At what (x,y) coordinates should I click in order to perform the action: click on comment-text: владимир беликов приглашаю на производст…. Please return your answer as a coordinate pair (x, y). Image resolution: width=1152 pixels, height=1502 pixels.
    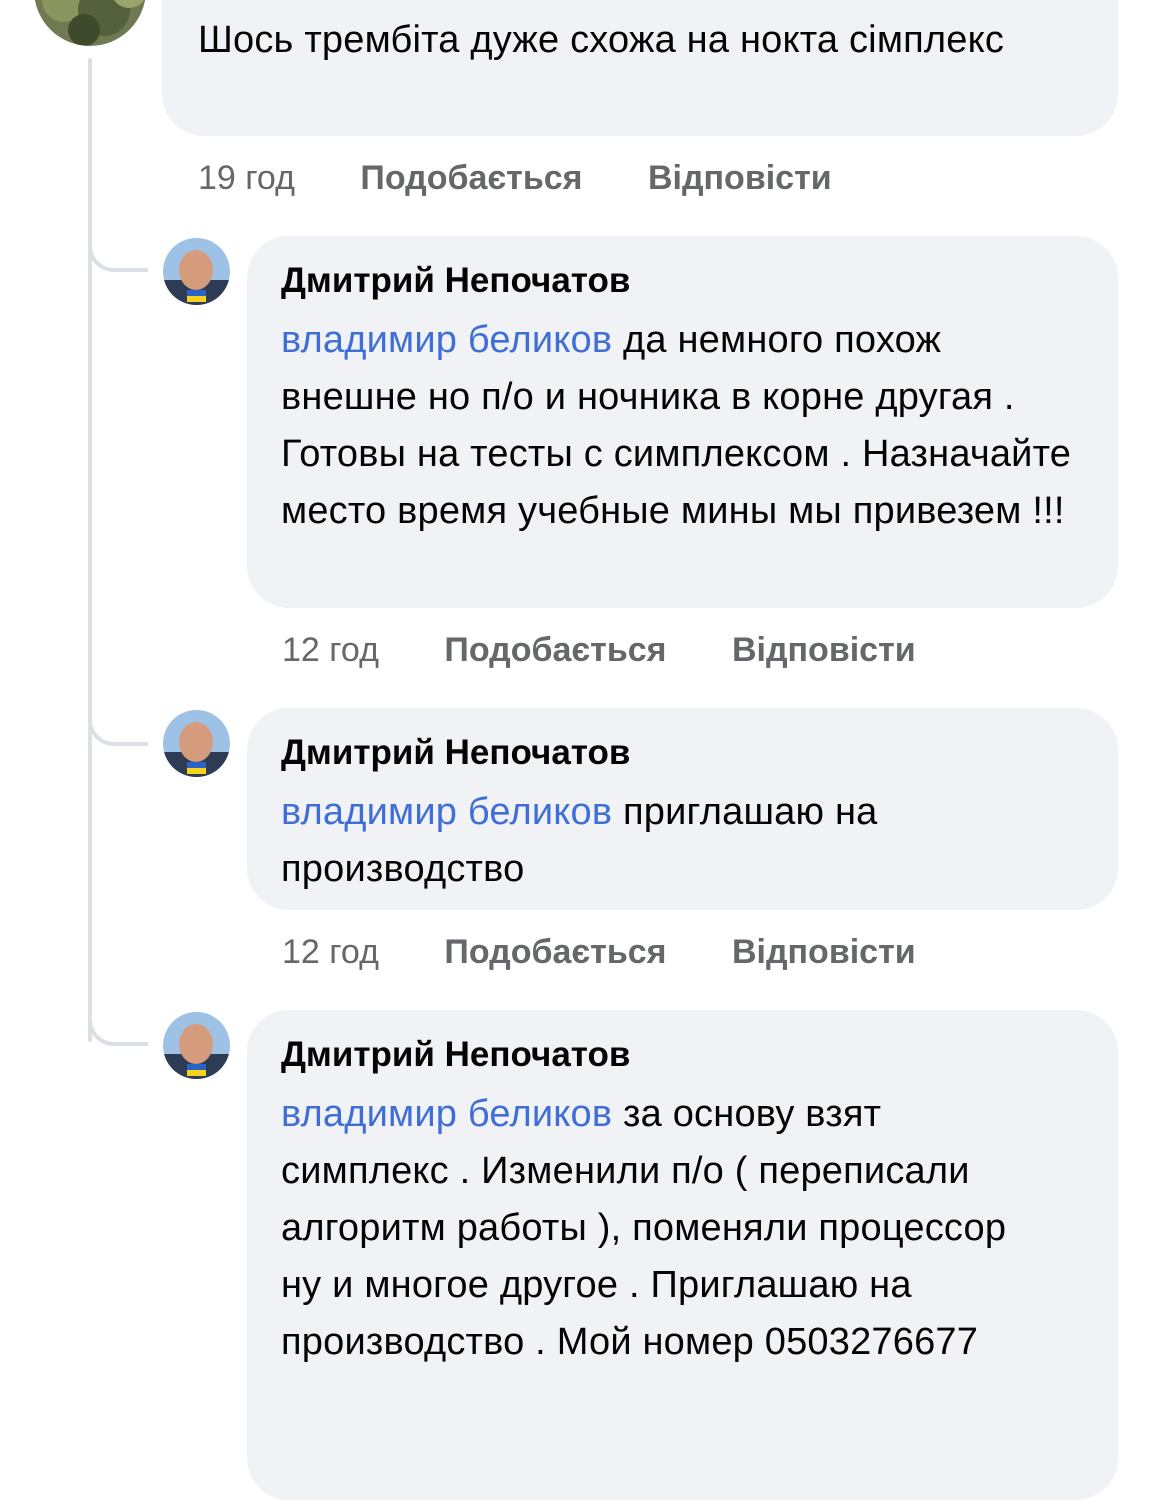
    Looking at the image, I should click on (651, 841).